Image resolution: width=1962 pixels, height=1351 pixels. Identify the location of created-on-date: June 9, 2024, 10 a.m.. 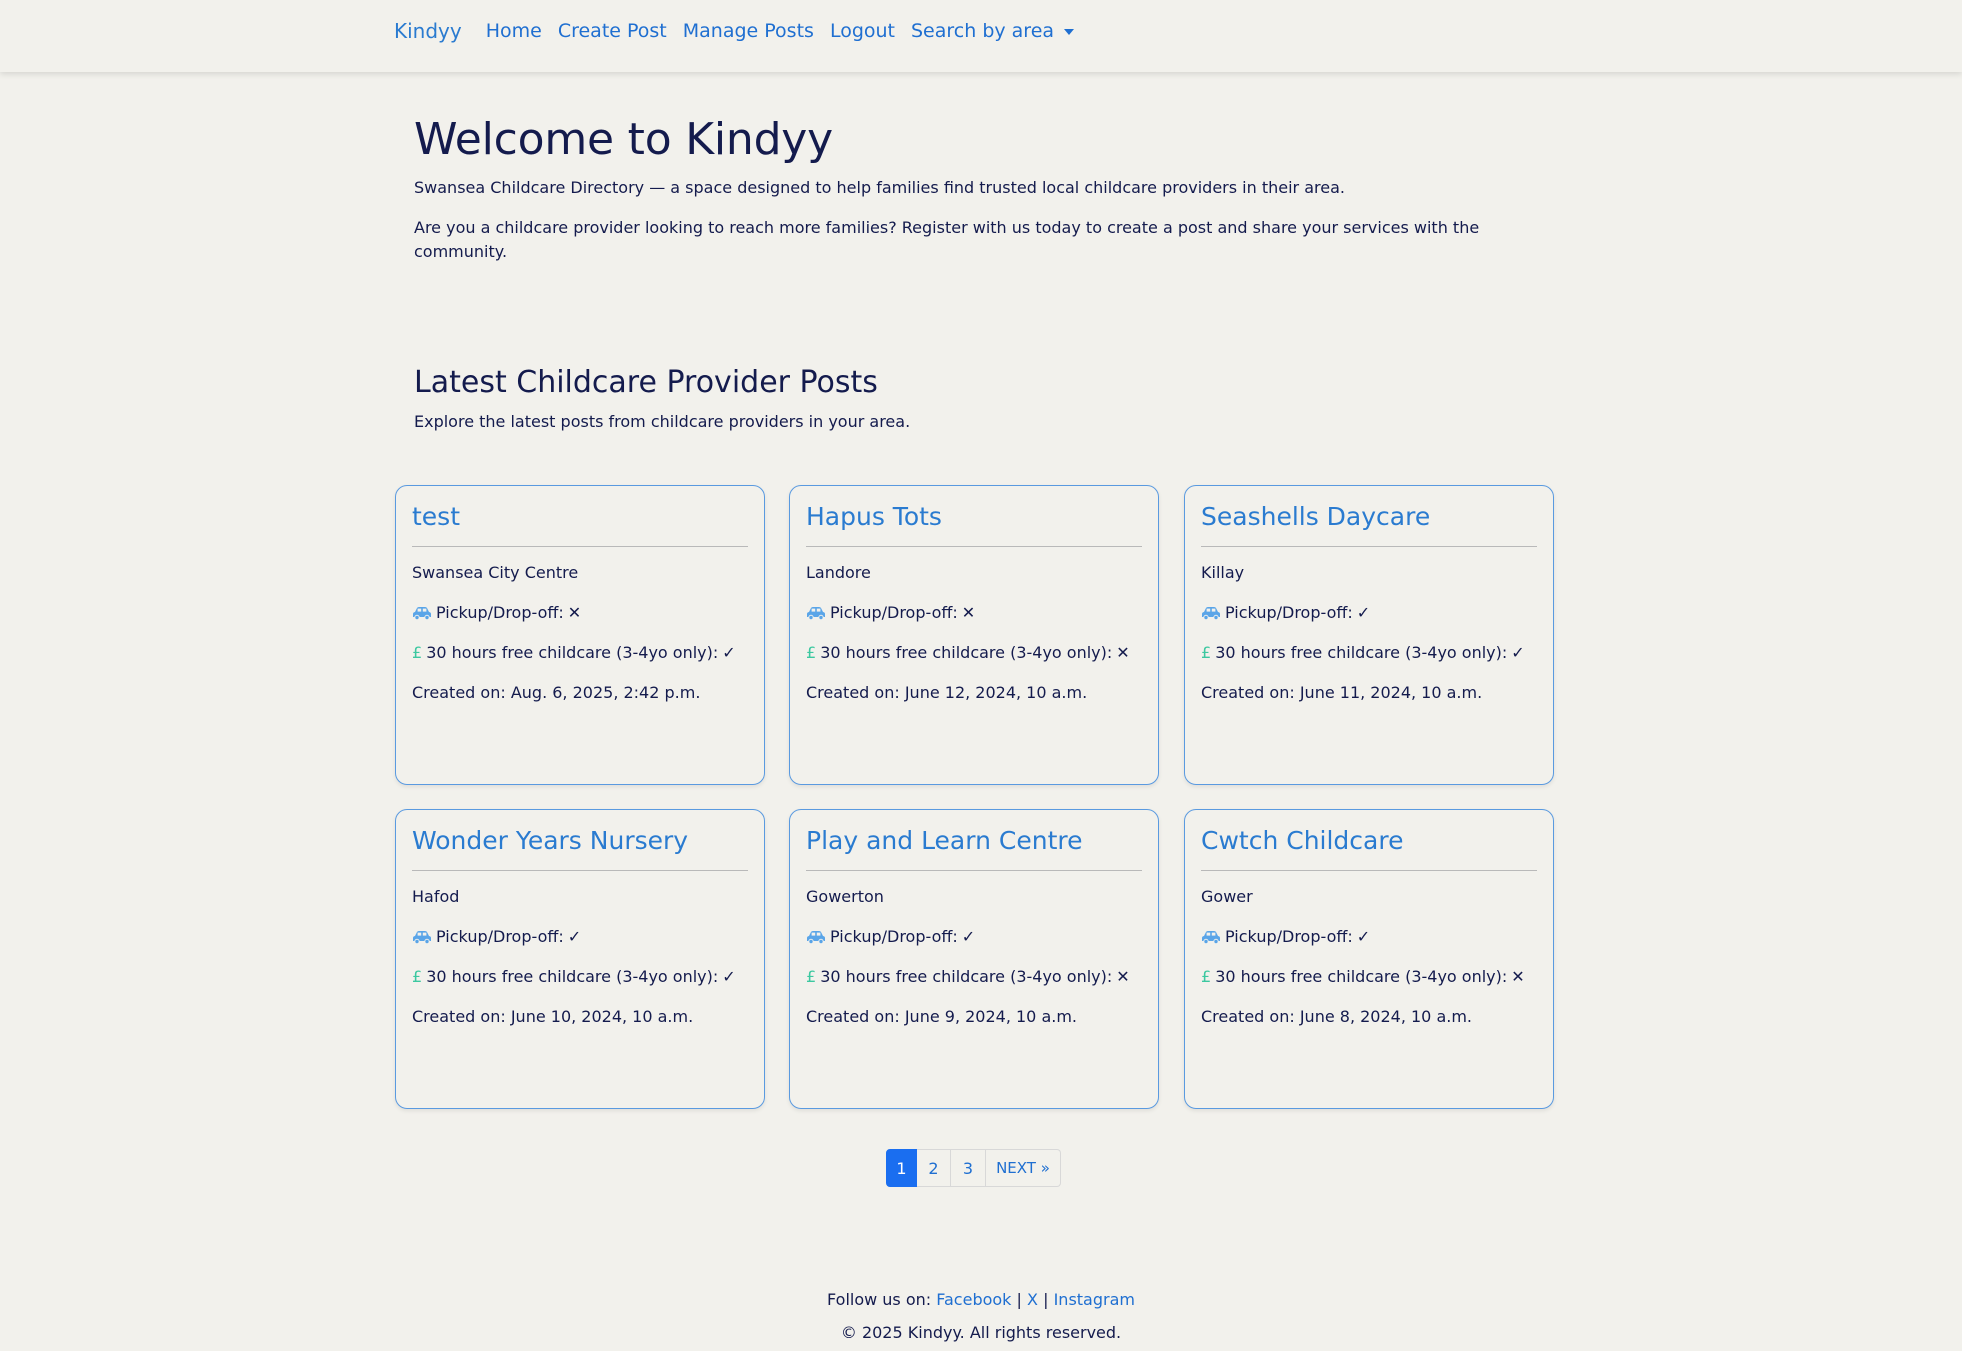
(991, 1016).